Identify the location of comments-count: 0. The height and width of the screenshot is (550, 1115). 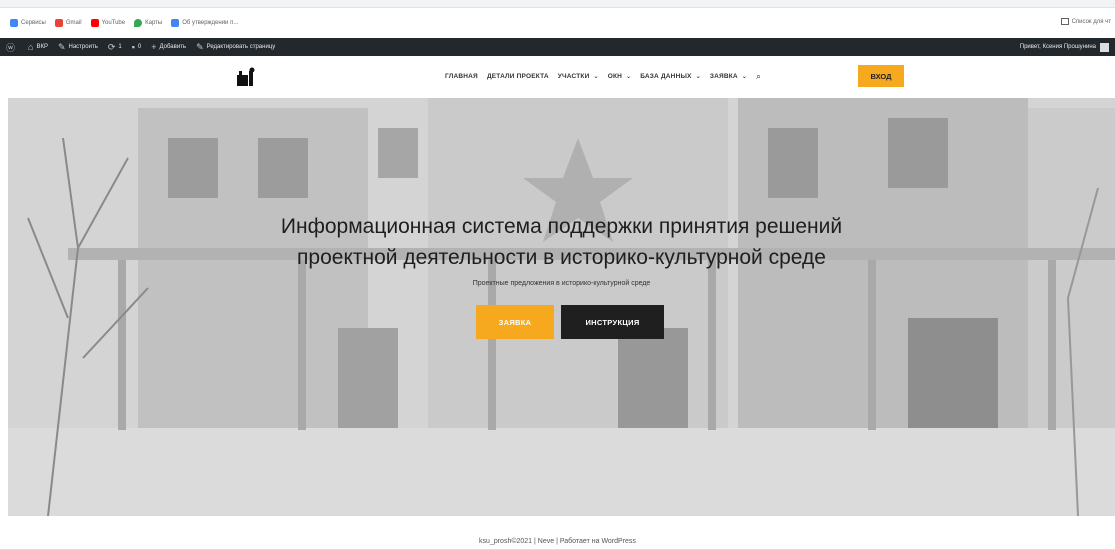
(139, 47).